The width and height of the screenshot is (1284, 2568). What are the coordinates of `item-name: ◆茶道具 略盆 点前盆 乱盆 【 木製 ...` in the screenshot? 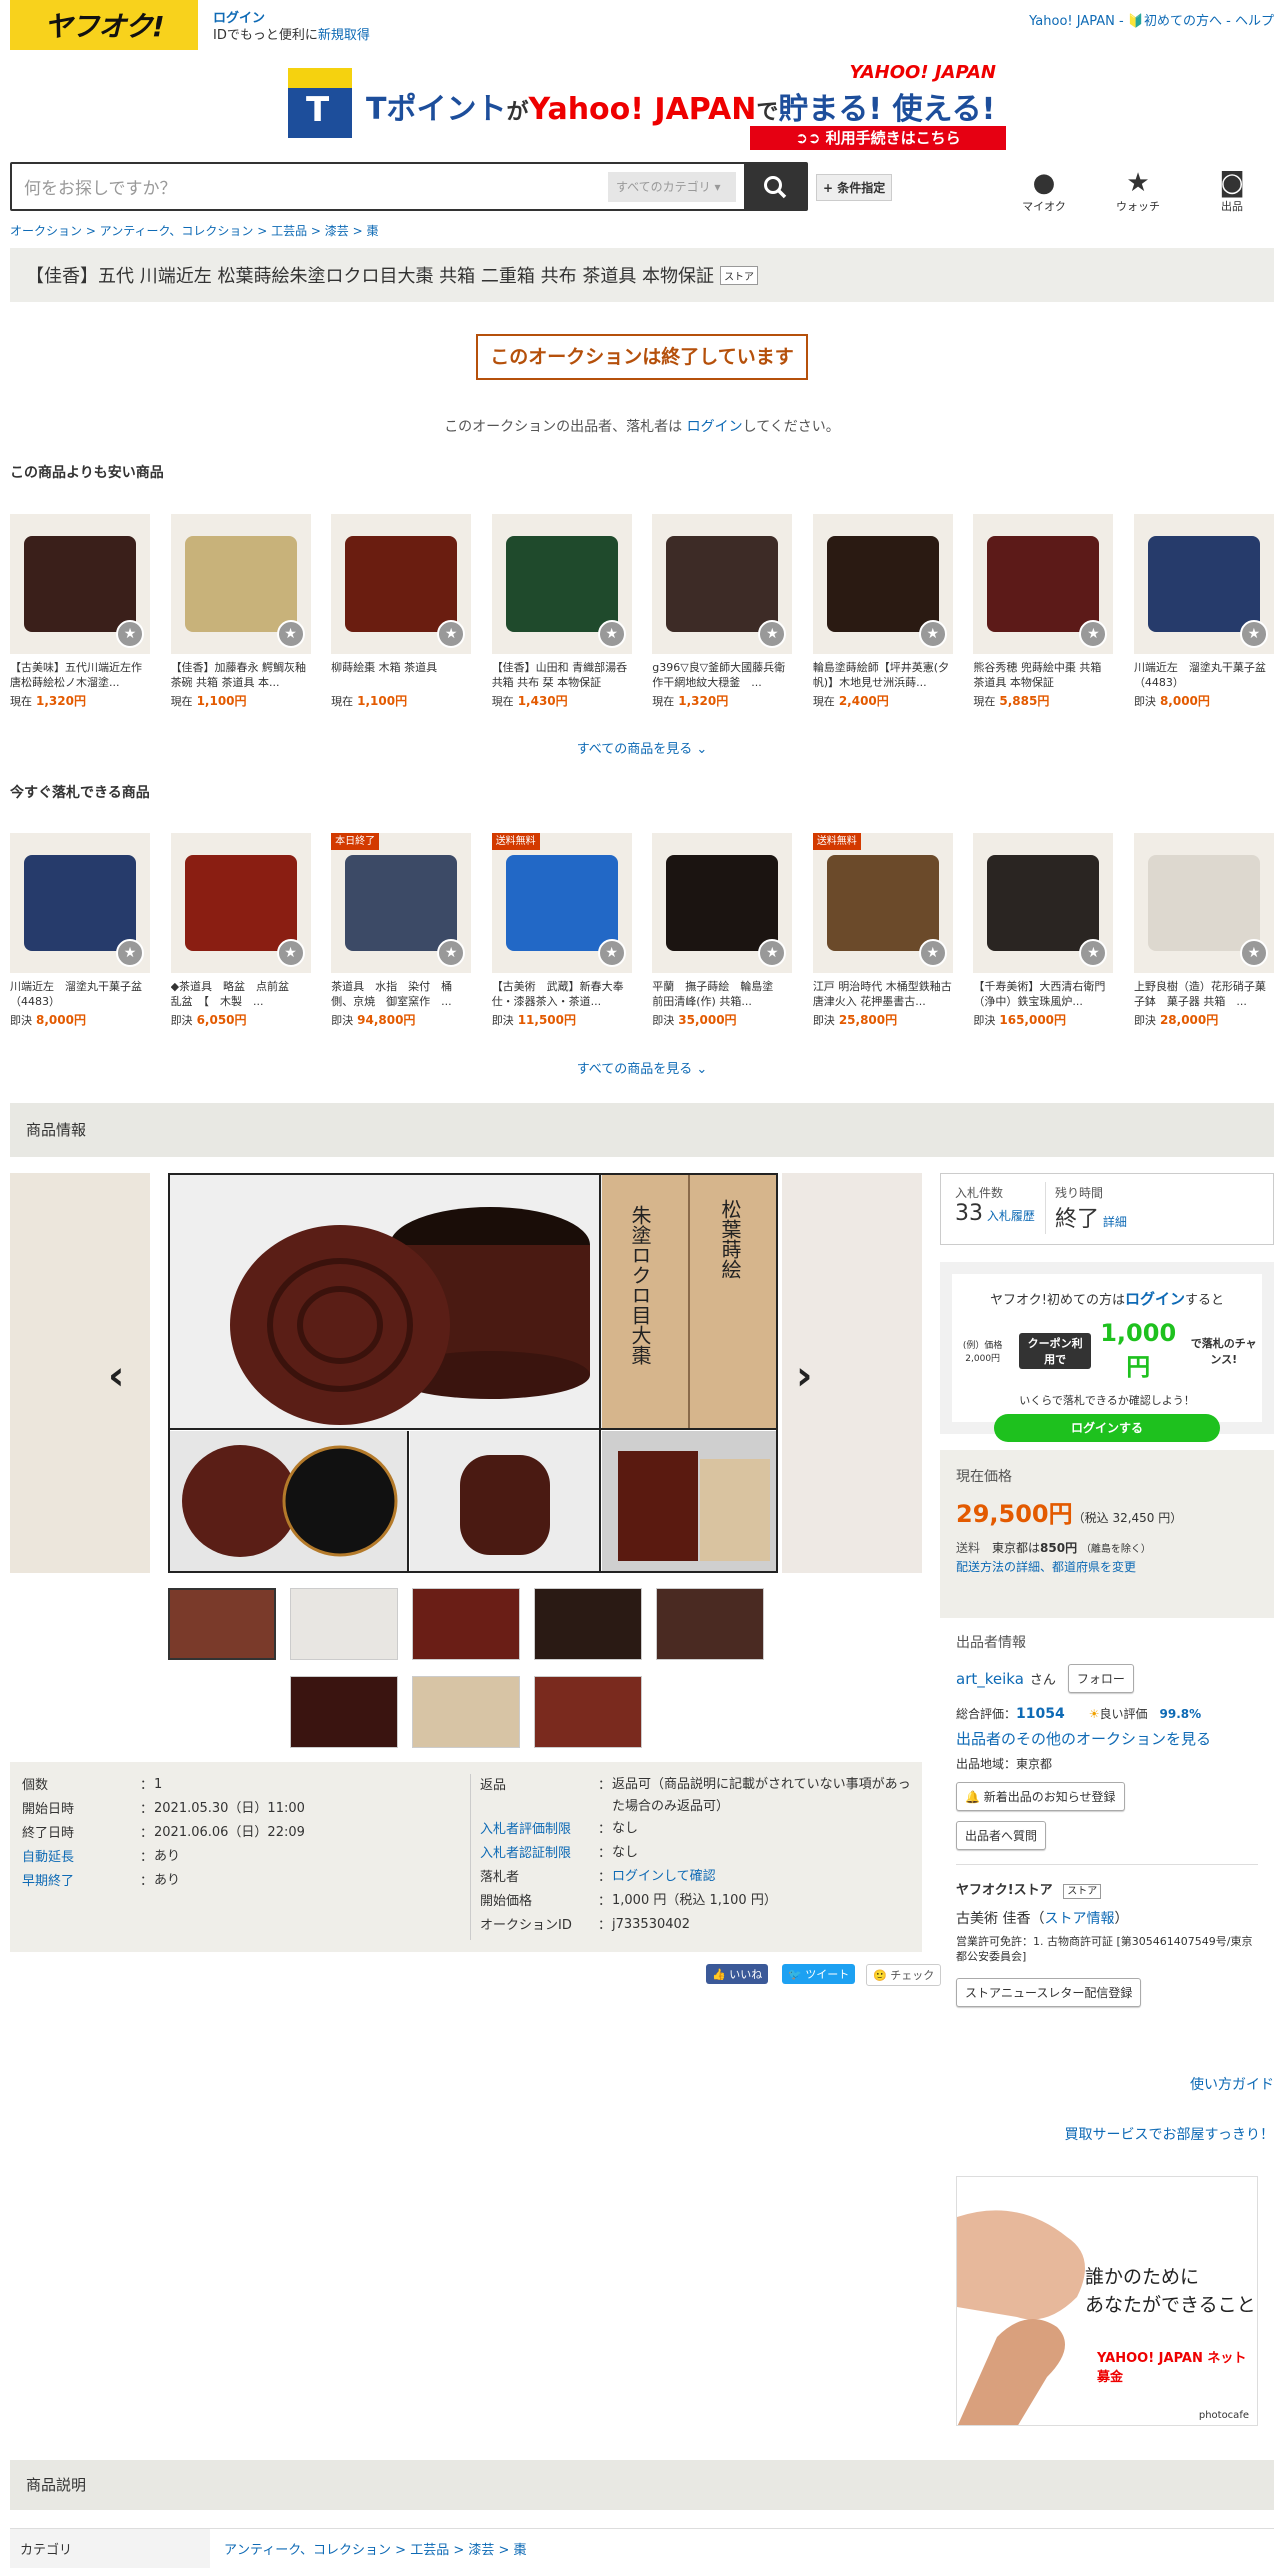 It's located at (241, 994).